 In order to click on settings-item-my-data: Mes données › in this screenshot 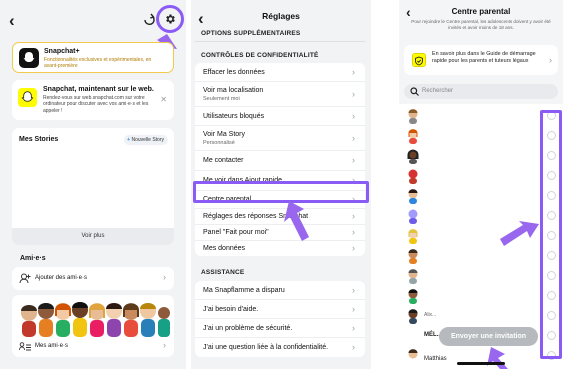, I will do `click(280, 248)`.